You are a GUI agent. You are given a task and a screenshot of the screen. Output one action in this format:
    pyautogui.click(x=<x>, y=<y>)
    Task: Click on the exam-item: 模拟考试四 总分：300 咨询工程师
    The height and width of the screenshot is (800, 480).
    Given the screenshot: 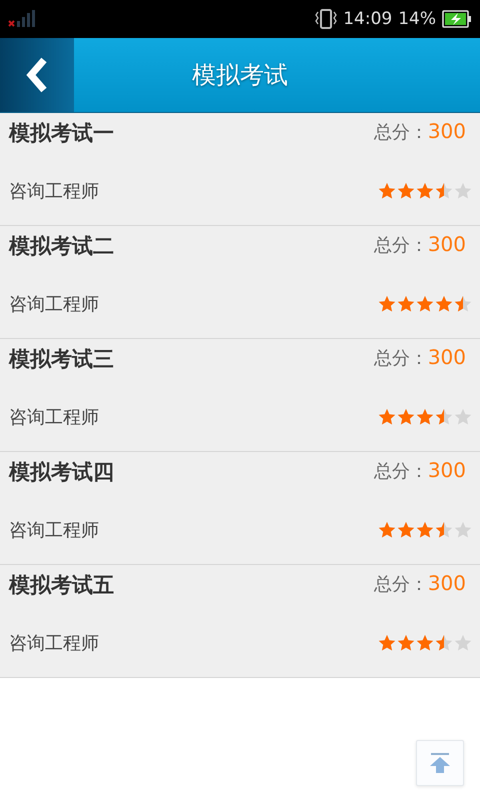 What is the action you would take?
    pyautogui.click(x=240, y=508)
    